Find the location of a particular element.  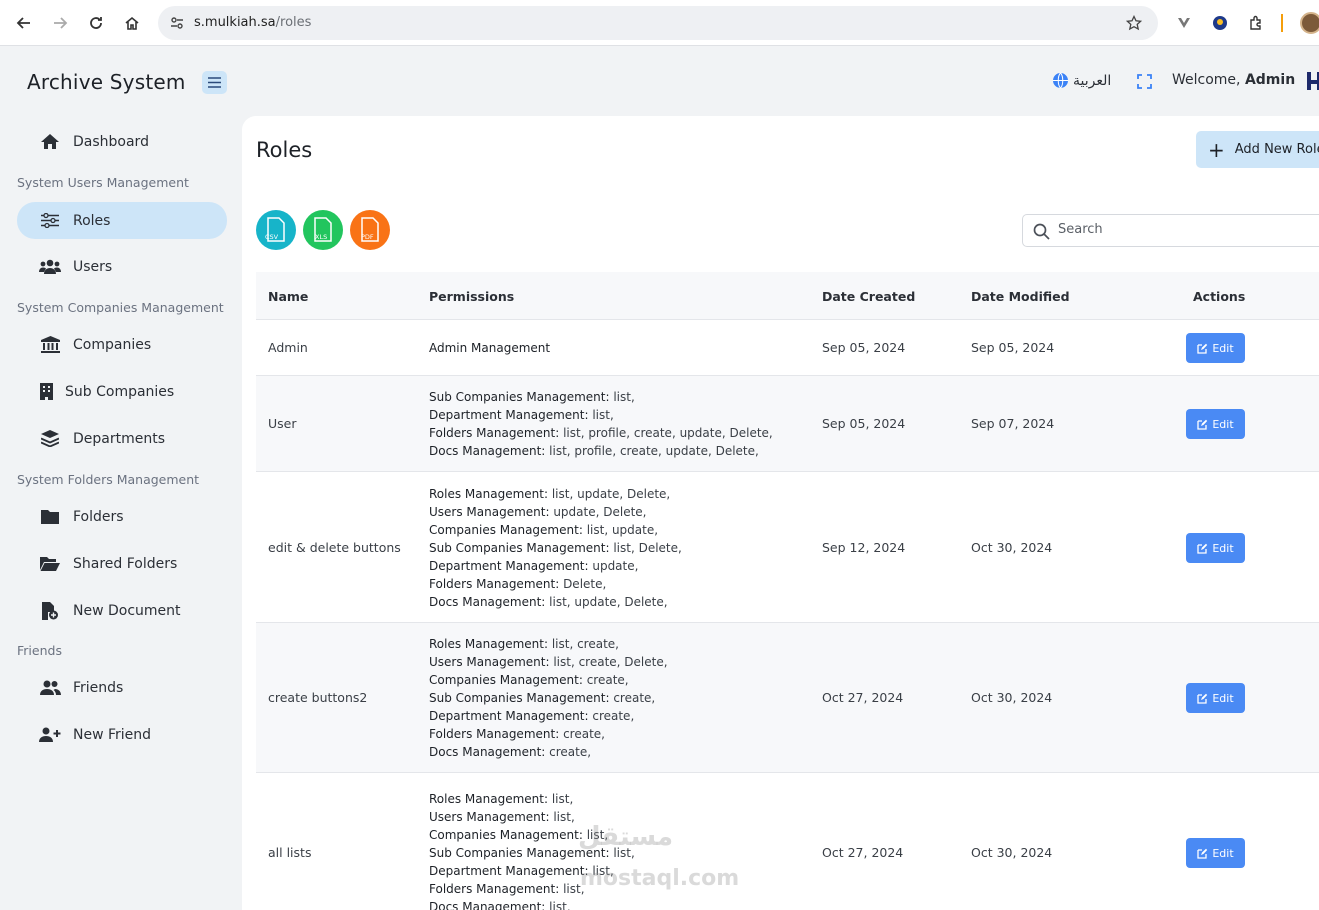

sidebar-item-roles: Roles is located at coordinates (122, 220).